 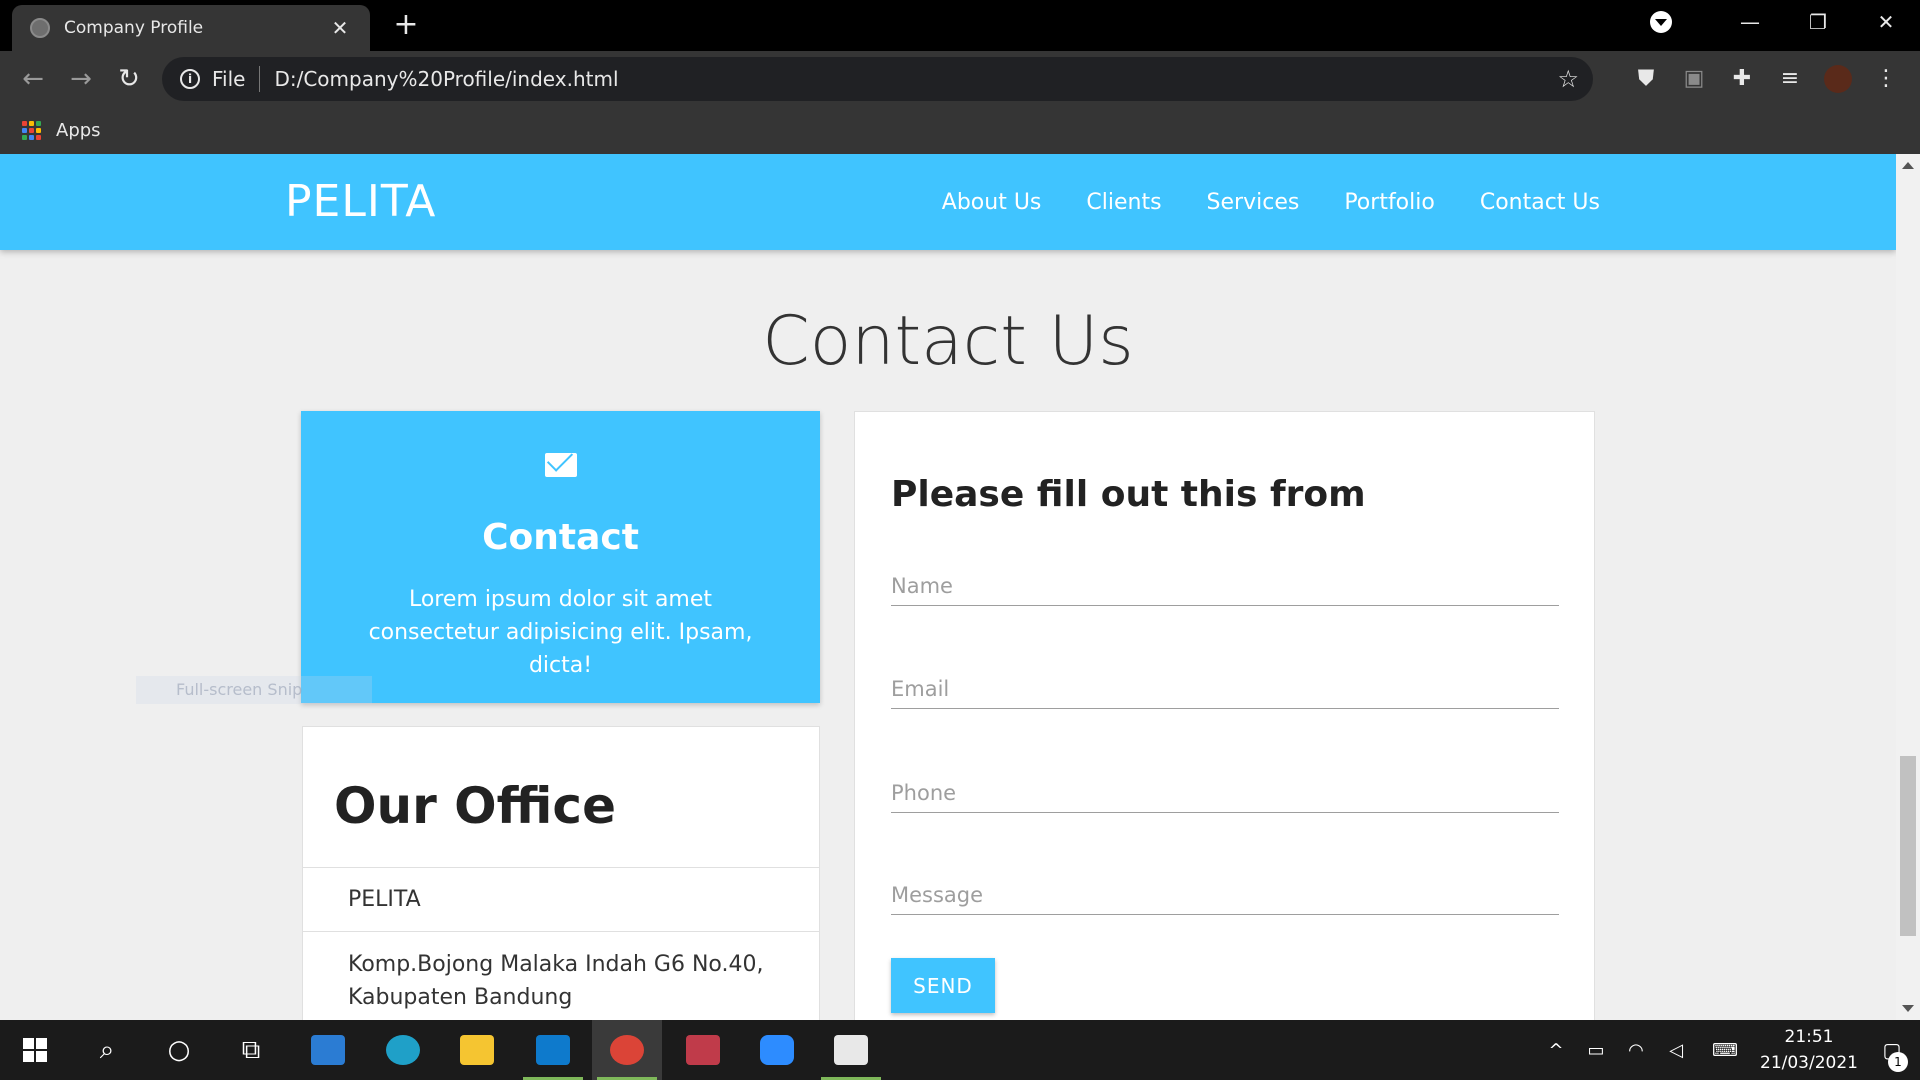 What do you see at coordinates (251, 1050) in the screenshot?
I see `task-view-icon: ⧉` at bounding box center [251, 1050].